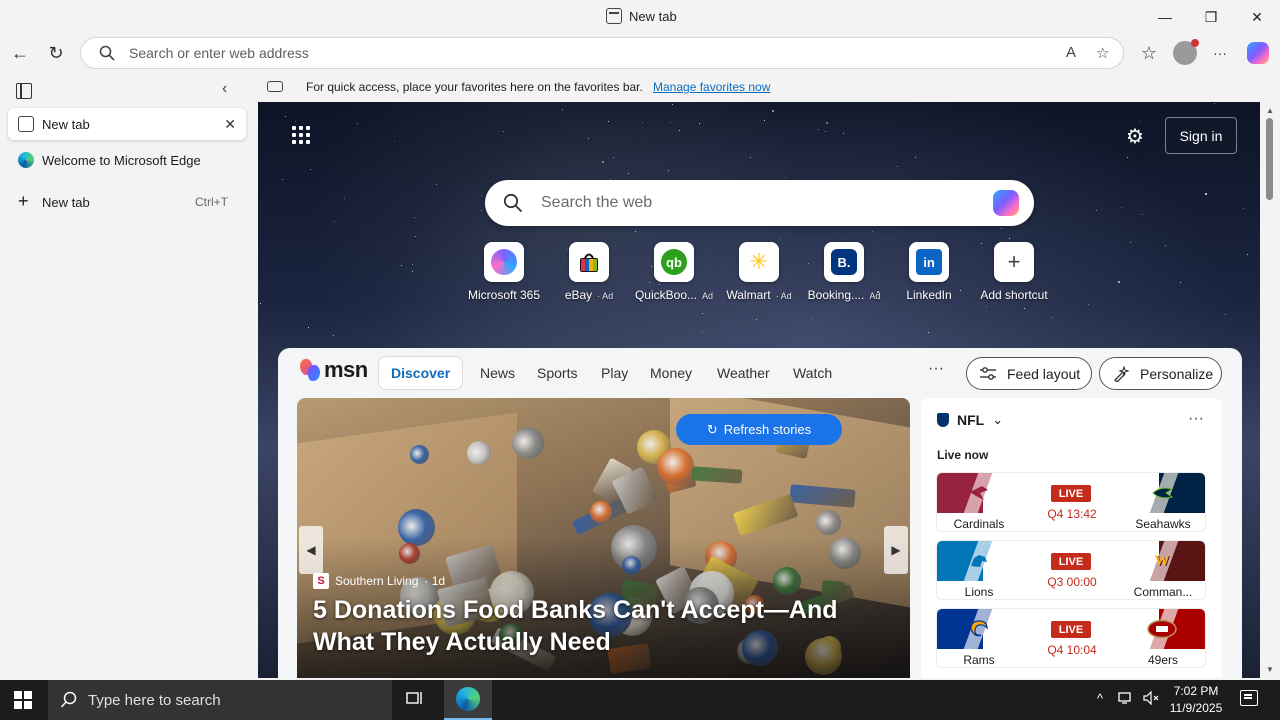 This screenshot has height=720, width=1280. Describe the element at coordinates (1152, 699) in the screenshot. I see `volume-muted-icon` at that location.